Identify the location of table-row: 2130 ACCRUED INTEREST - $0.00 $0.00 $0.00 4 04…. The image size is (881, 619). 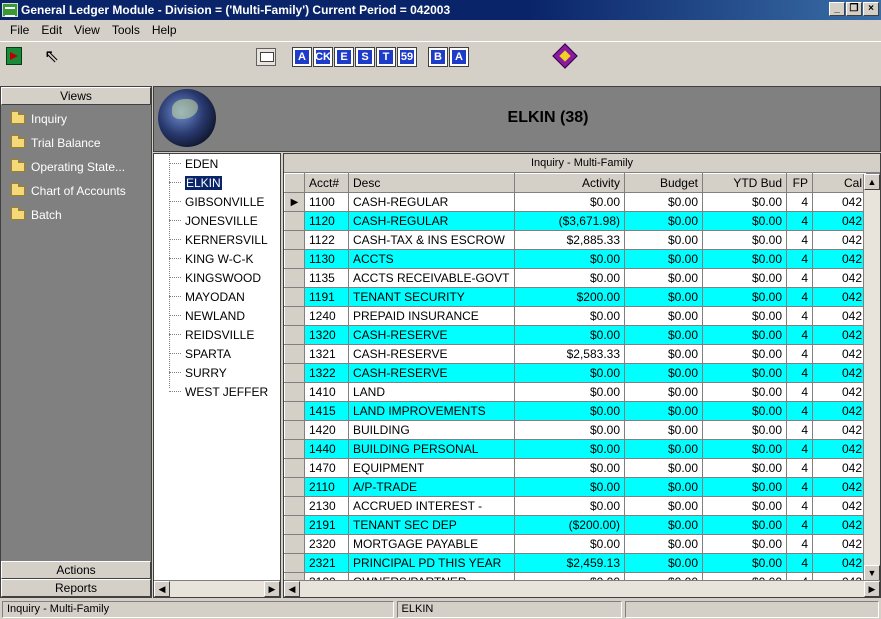
(575, 506).